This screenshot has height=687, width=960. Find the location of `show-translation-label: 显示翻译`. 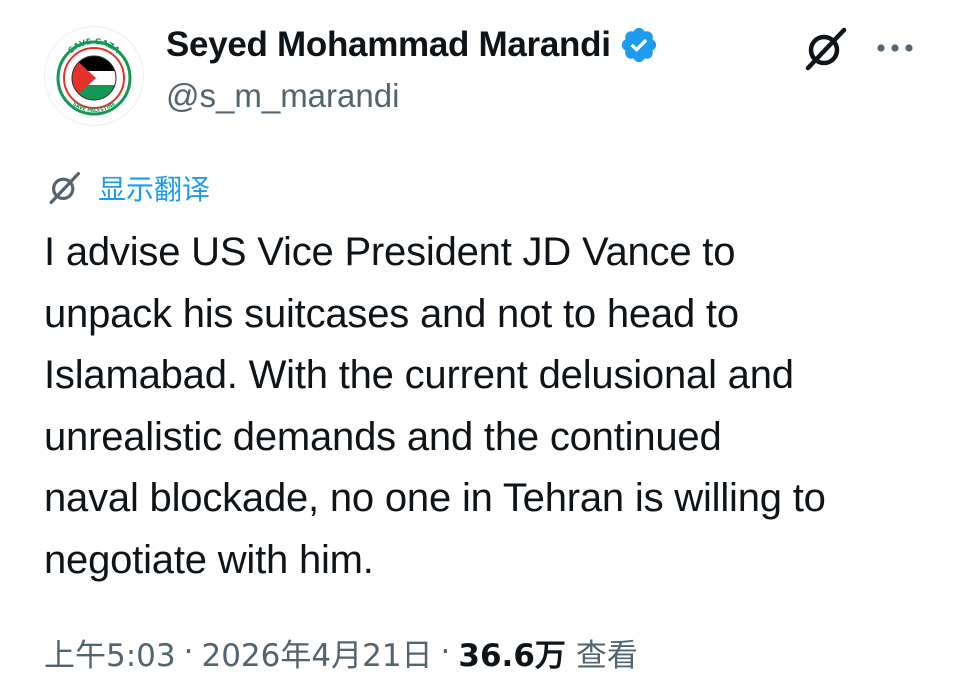

show-translation-label: 显示翻译 is located at coordinates (154, 188).